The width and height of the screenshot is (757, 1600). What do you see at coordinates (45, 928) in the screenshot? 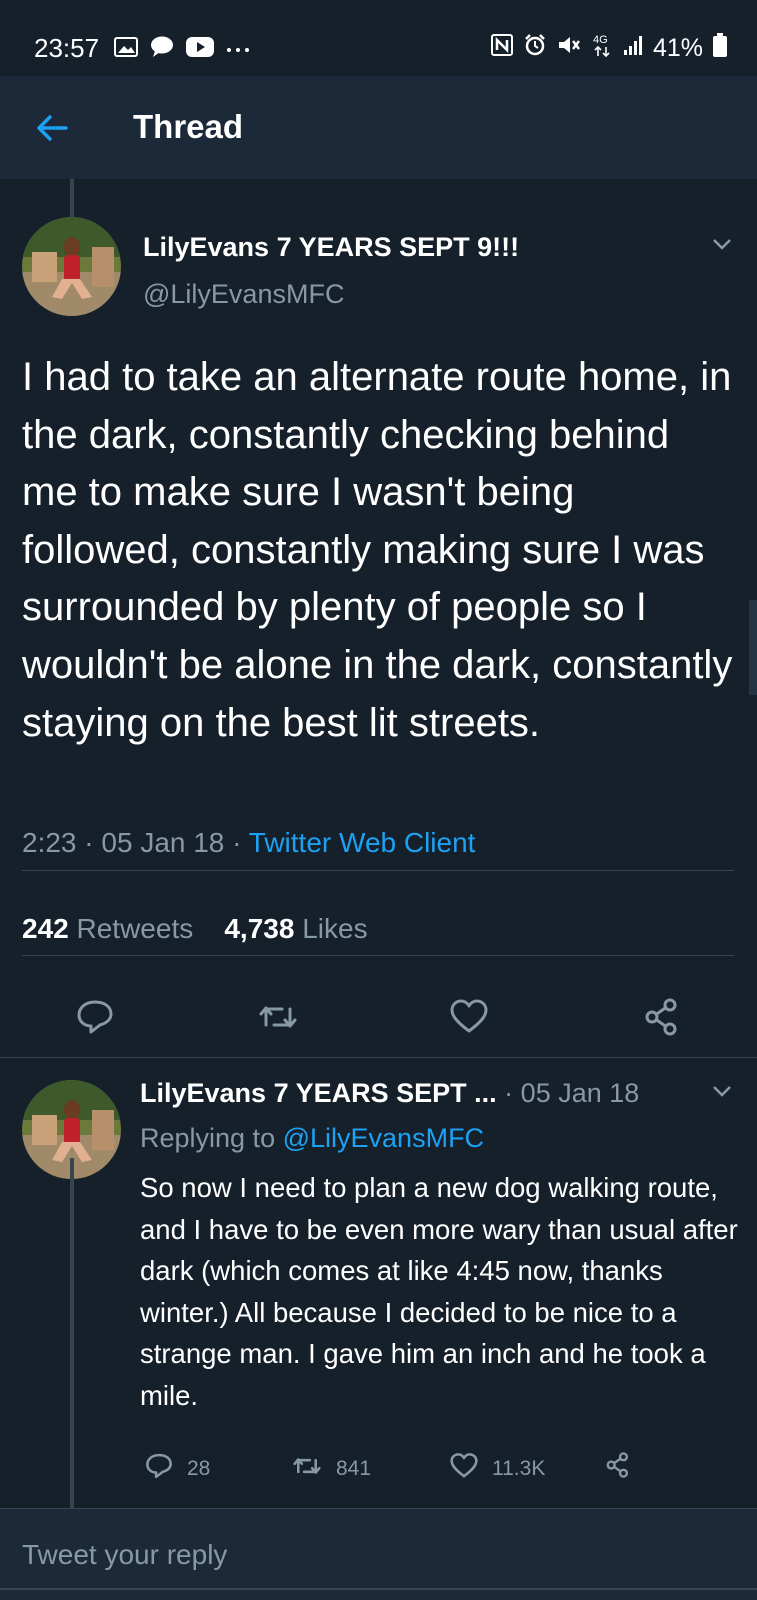
I see `retweets-count: 242` at bounding box center [45, 928].